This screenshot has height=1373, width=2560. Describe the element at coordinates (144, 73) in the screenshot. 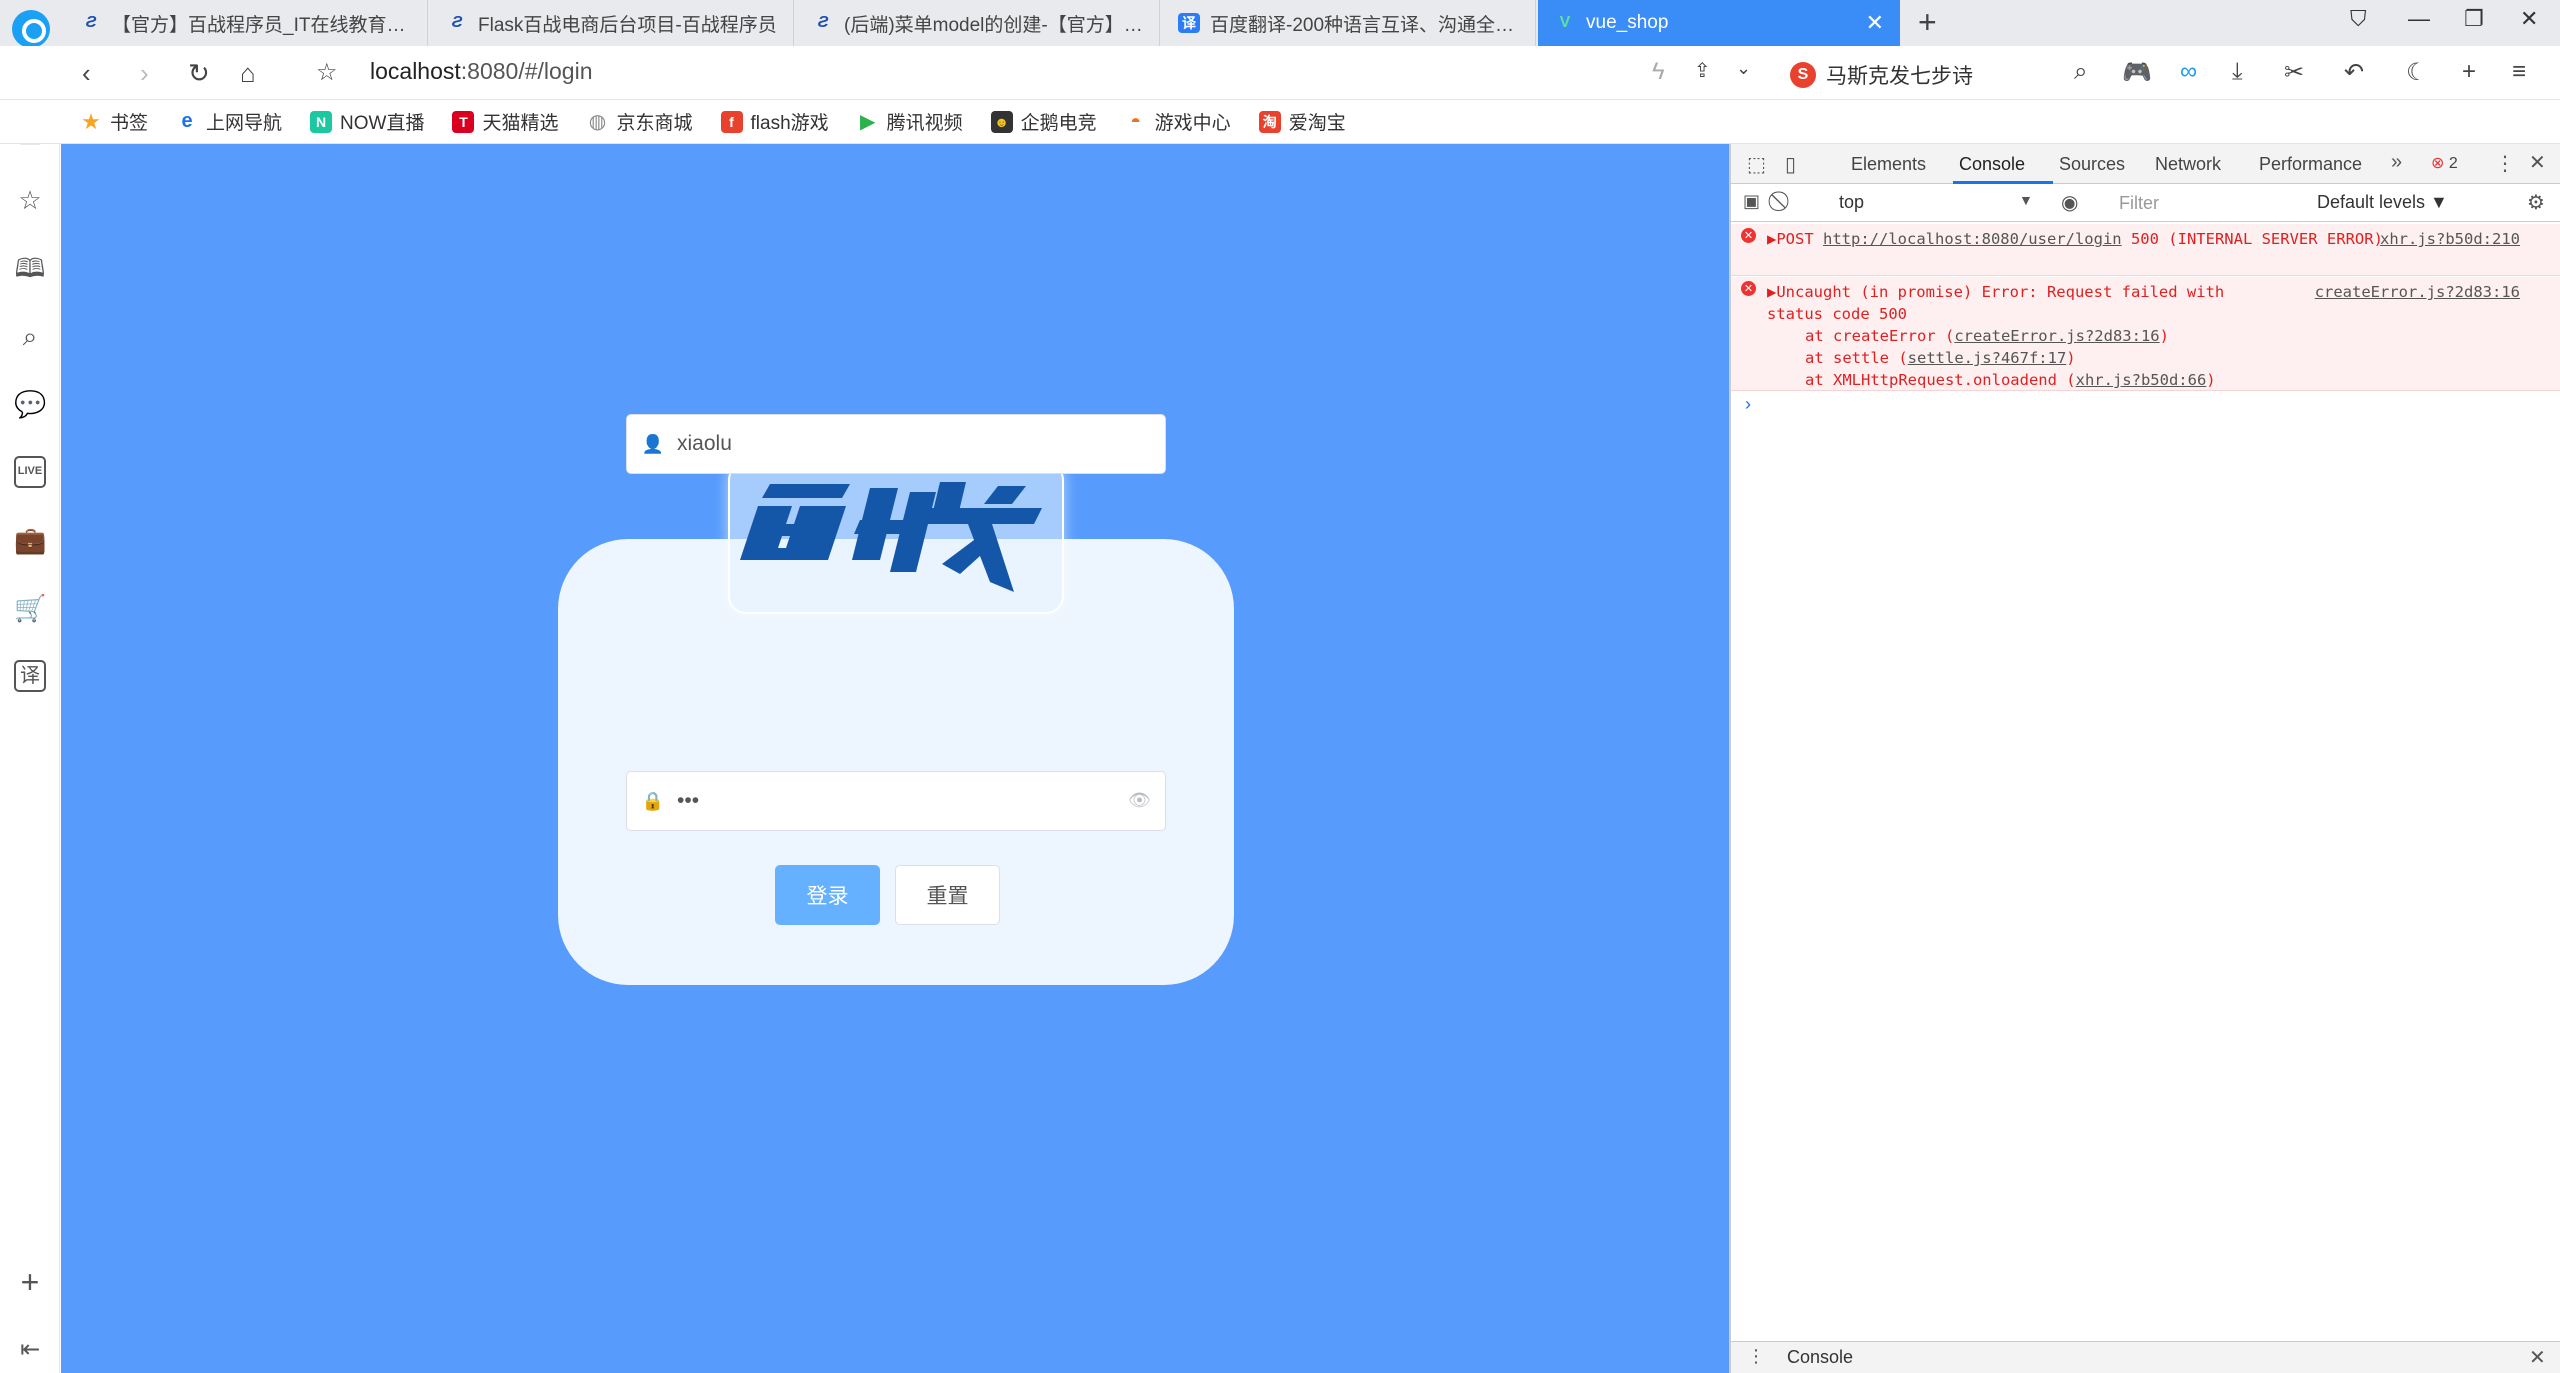

I see `forward-icon: ›` at that location.